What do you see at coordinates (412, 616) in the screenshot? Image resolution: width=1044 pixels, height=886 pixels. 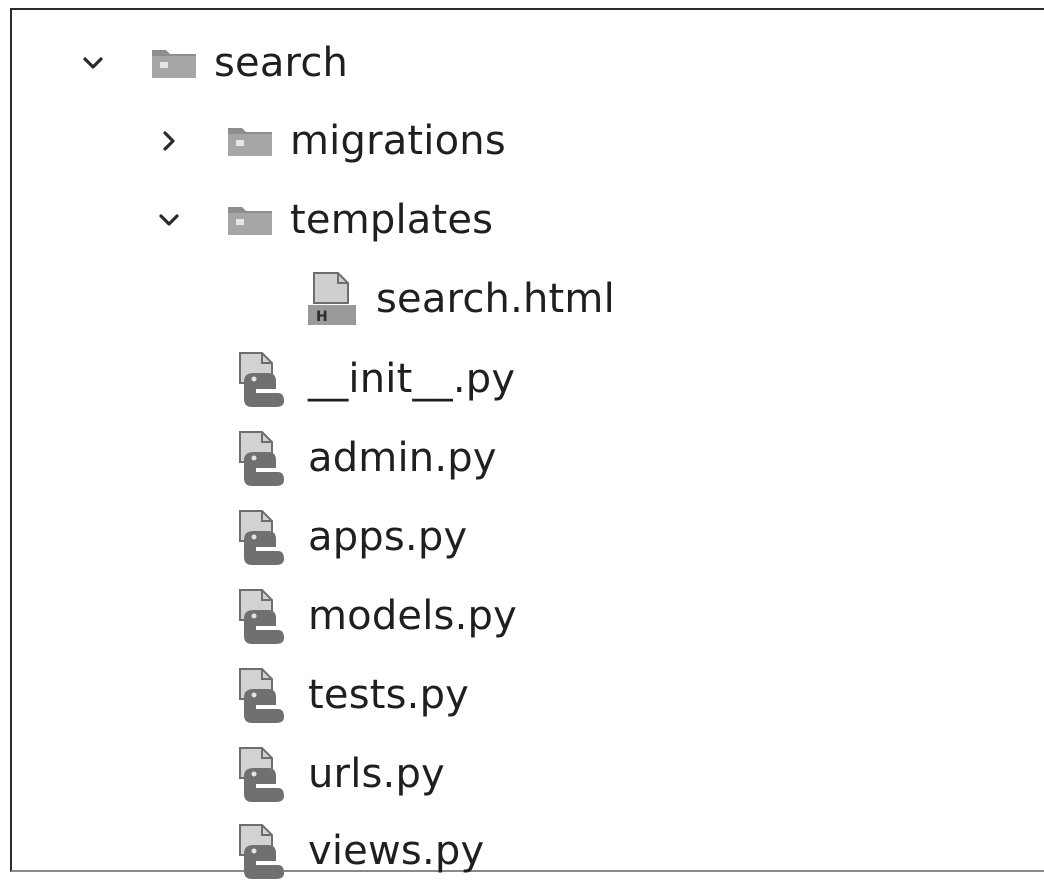 I see `tree-item-label: models.py` at bounding box center [412, 616].